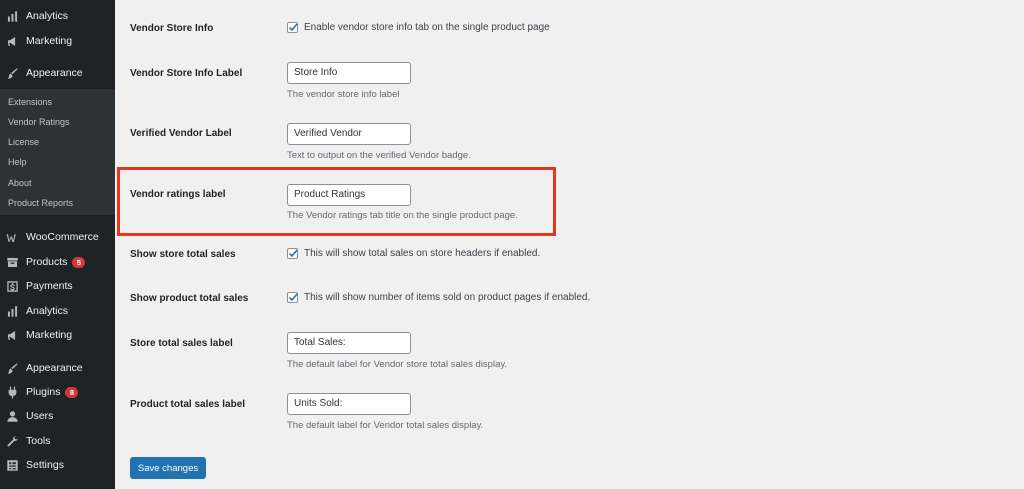 The width and height of the screenshot is (1024, 489). I want to click on settings-icon, so click(12, 465).